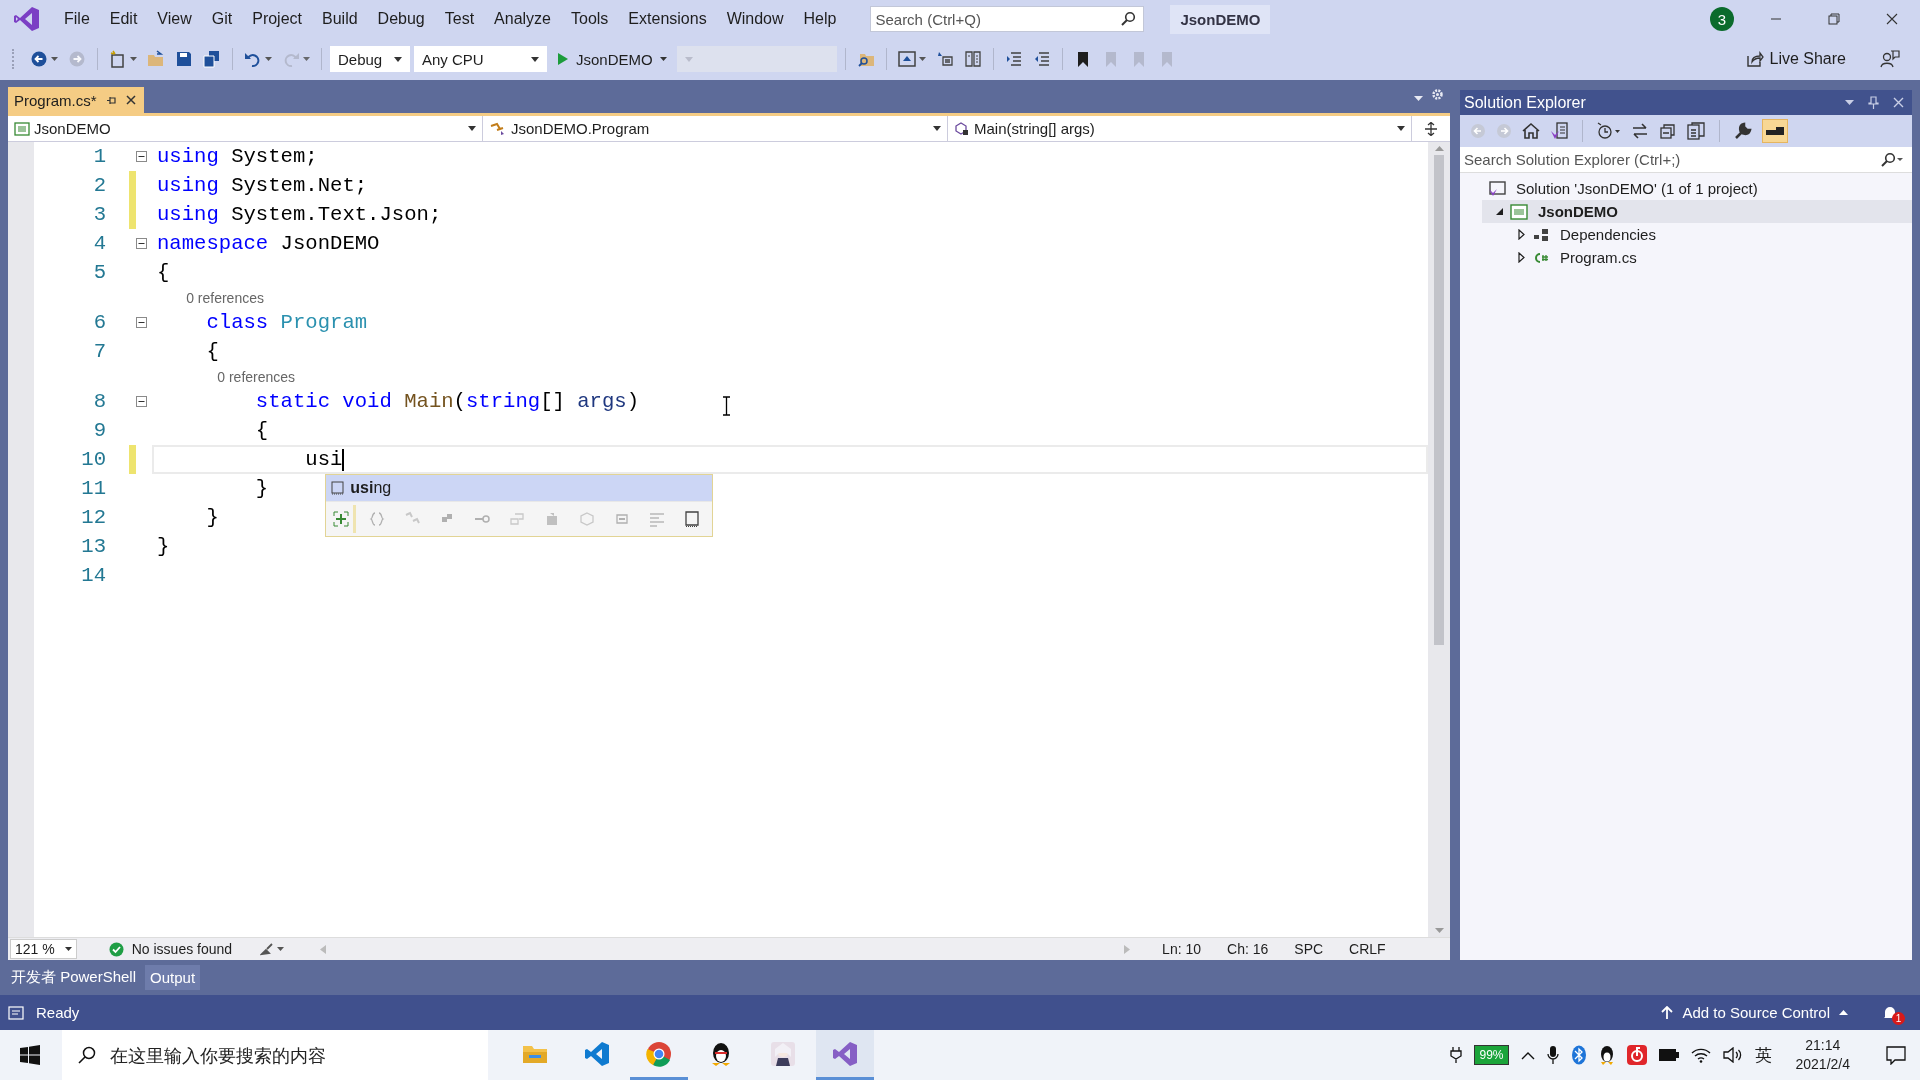 This screenshot has width=1920, height=1080. I want to click on search-field: Search (Ctrl+Q), so click(1007, 19).